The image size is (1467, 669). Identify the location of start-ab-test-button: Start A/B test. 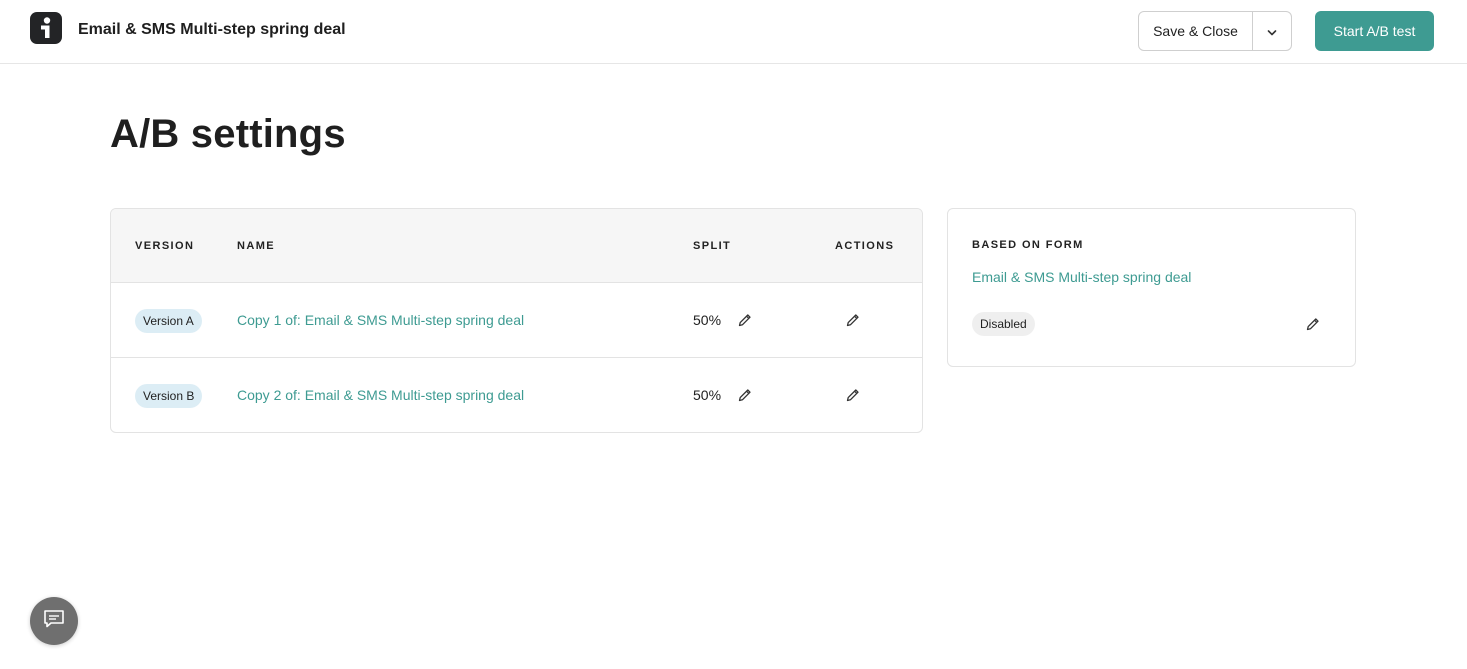
(1374, 31).